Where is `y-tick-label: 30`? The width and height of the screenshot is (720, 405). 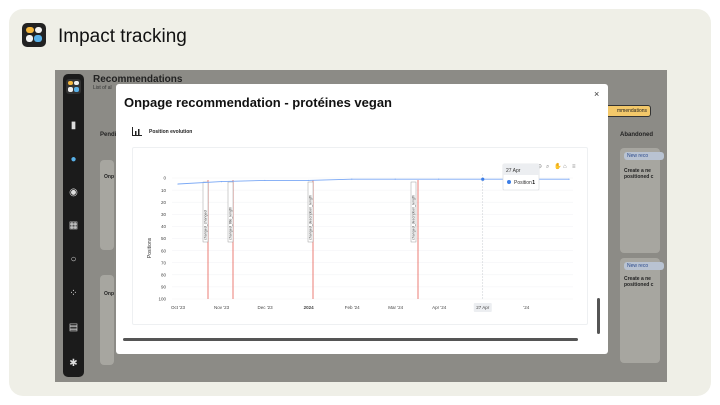
y-tick-label: 30 is located at coordinates (164, 214).